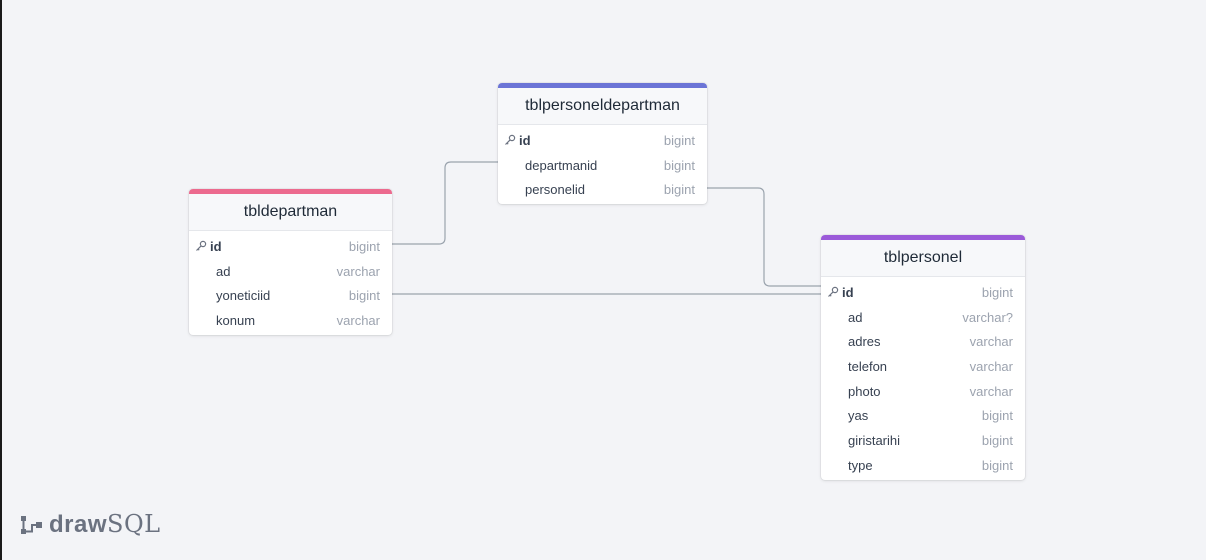  What do you see at coordinates (864, 391) in the screenshot?
I see `column-name: photo` at bounding box center [864, 391].